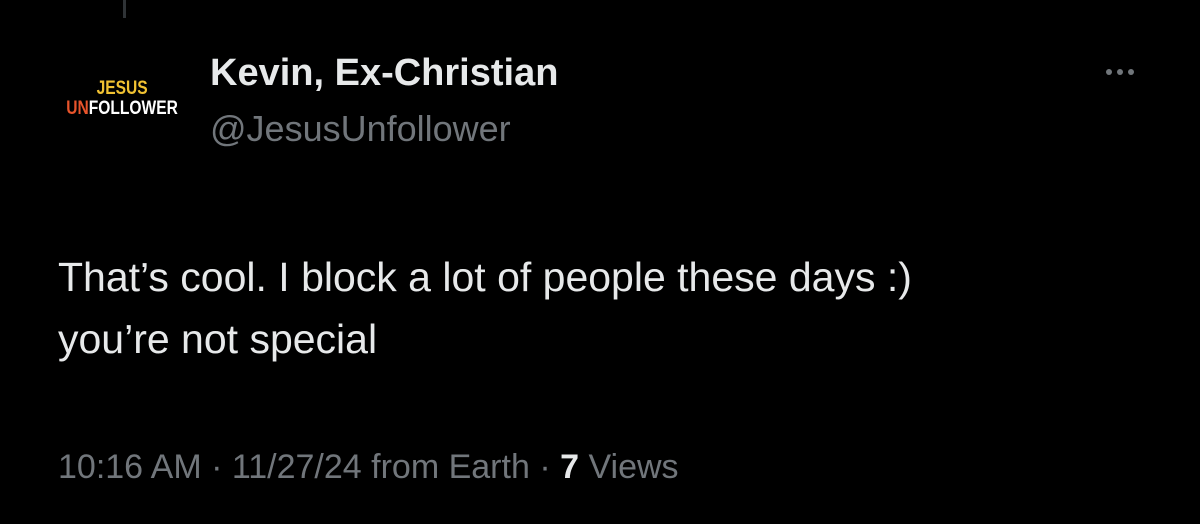 Image resolution: width=1200 pixels, height=524 pixels. What do you see at coordinates (445, 467) in the screenshot?
I see `tweet-source: from Earth` at bounding box center [445, 467].